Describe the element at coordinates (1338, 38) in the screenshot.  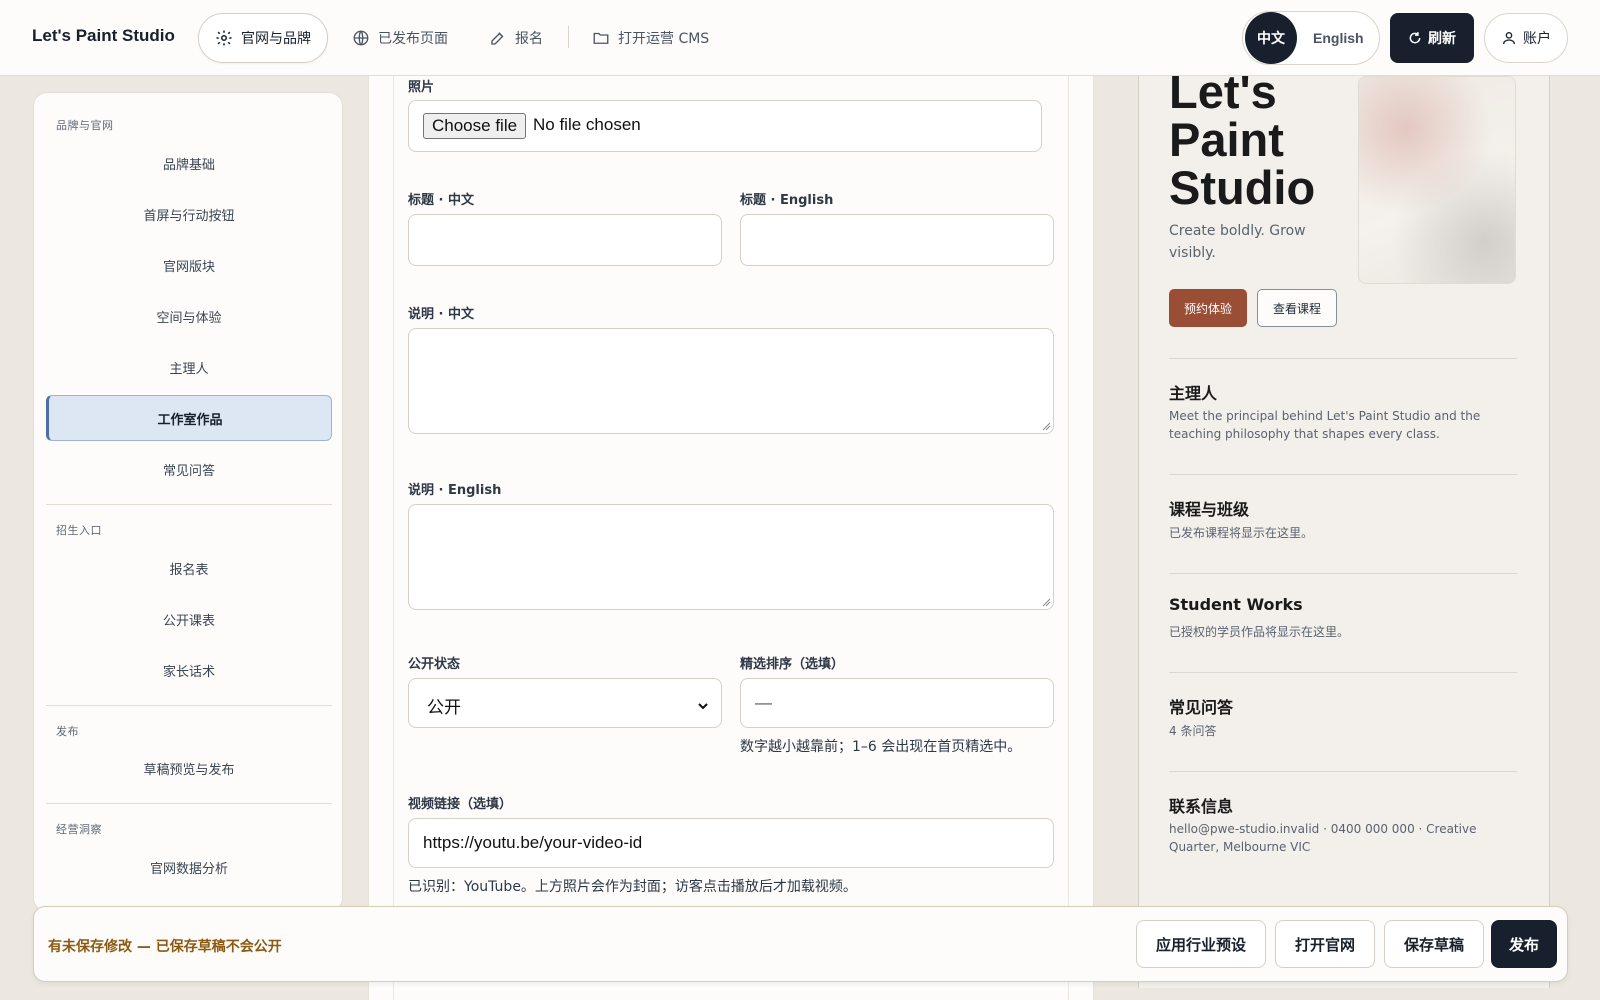
I see `lang-en-button: English` at that location.